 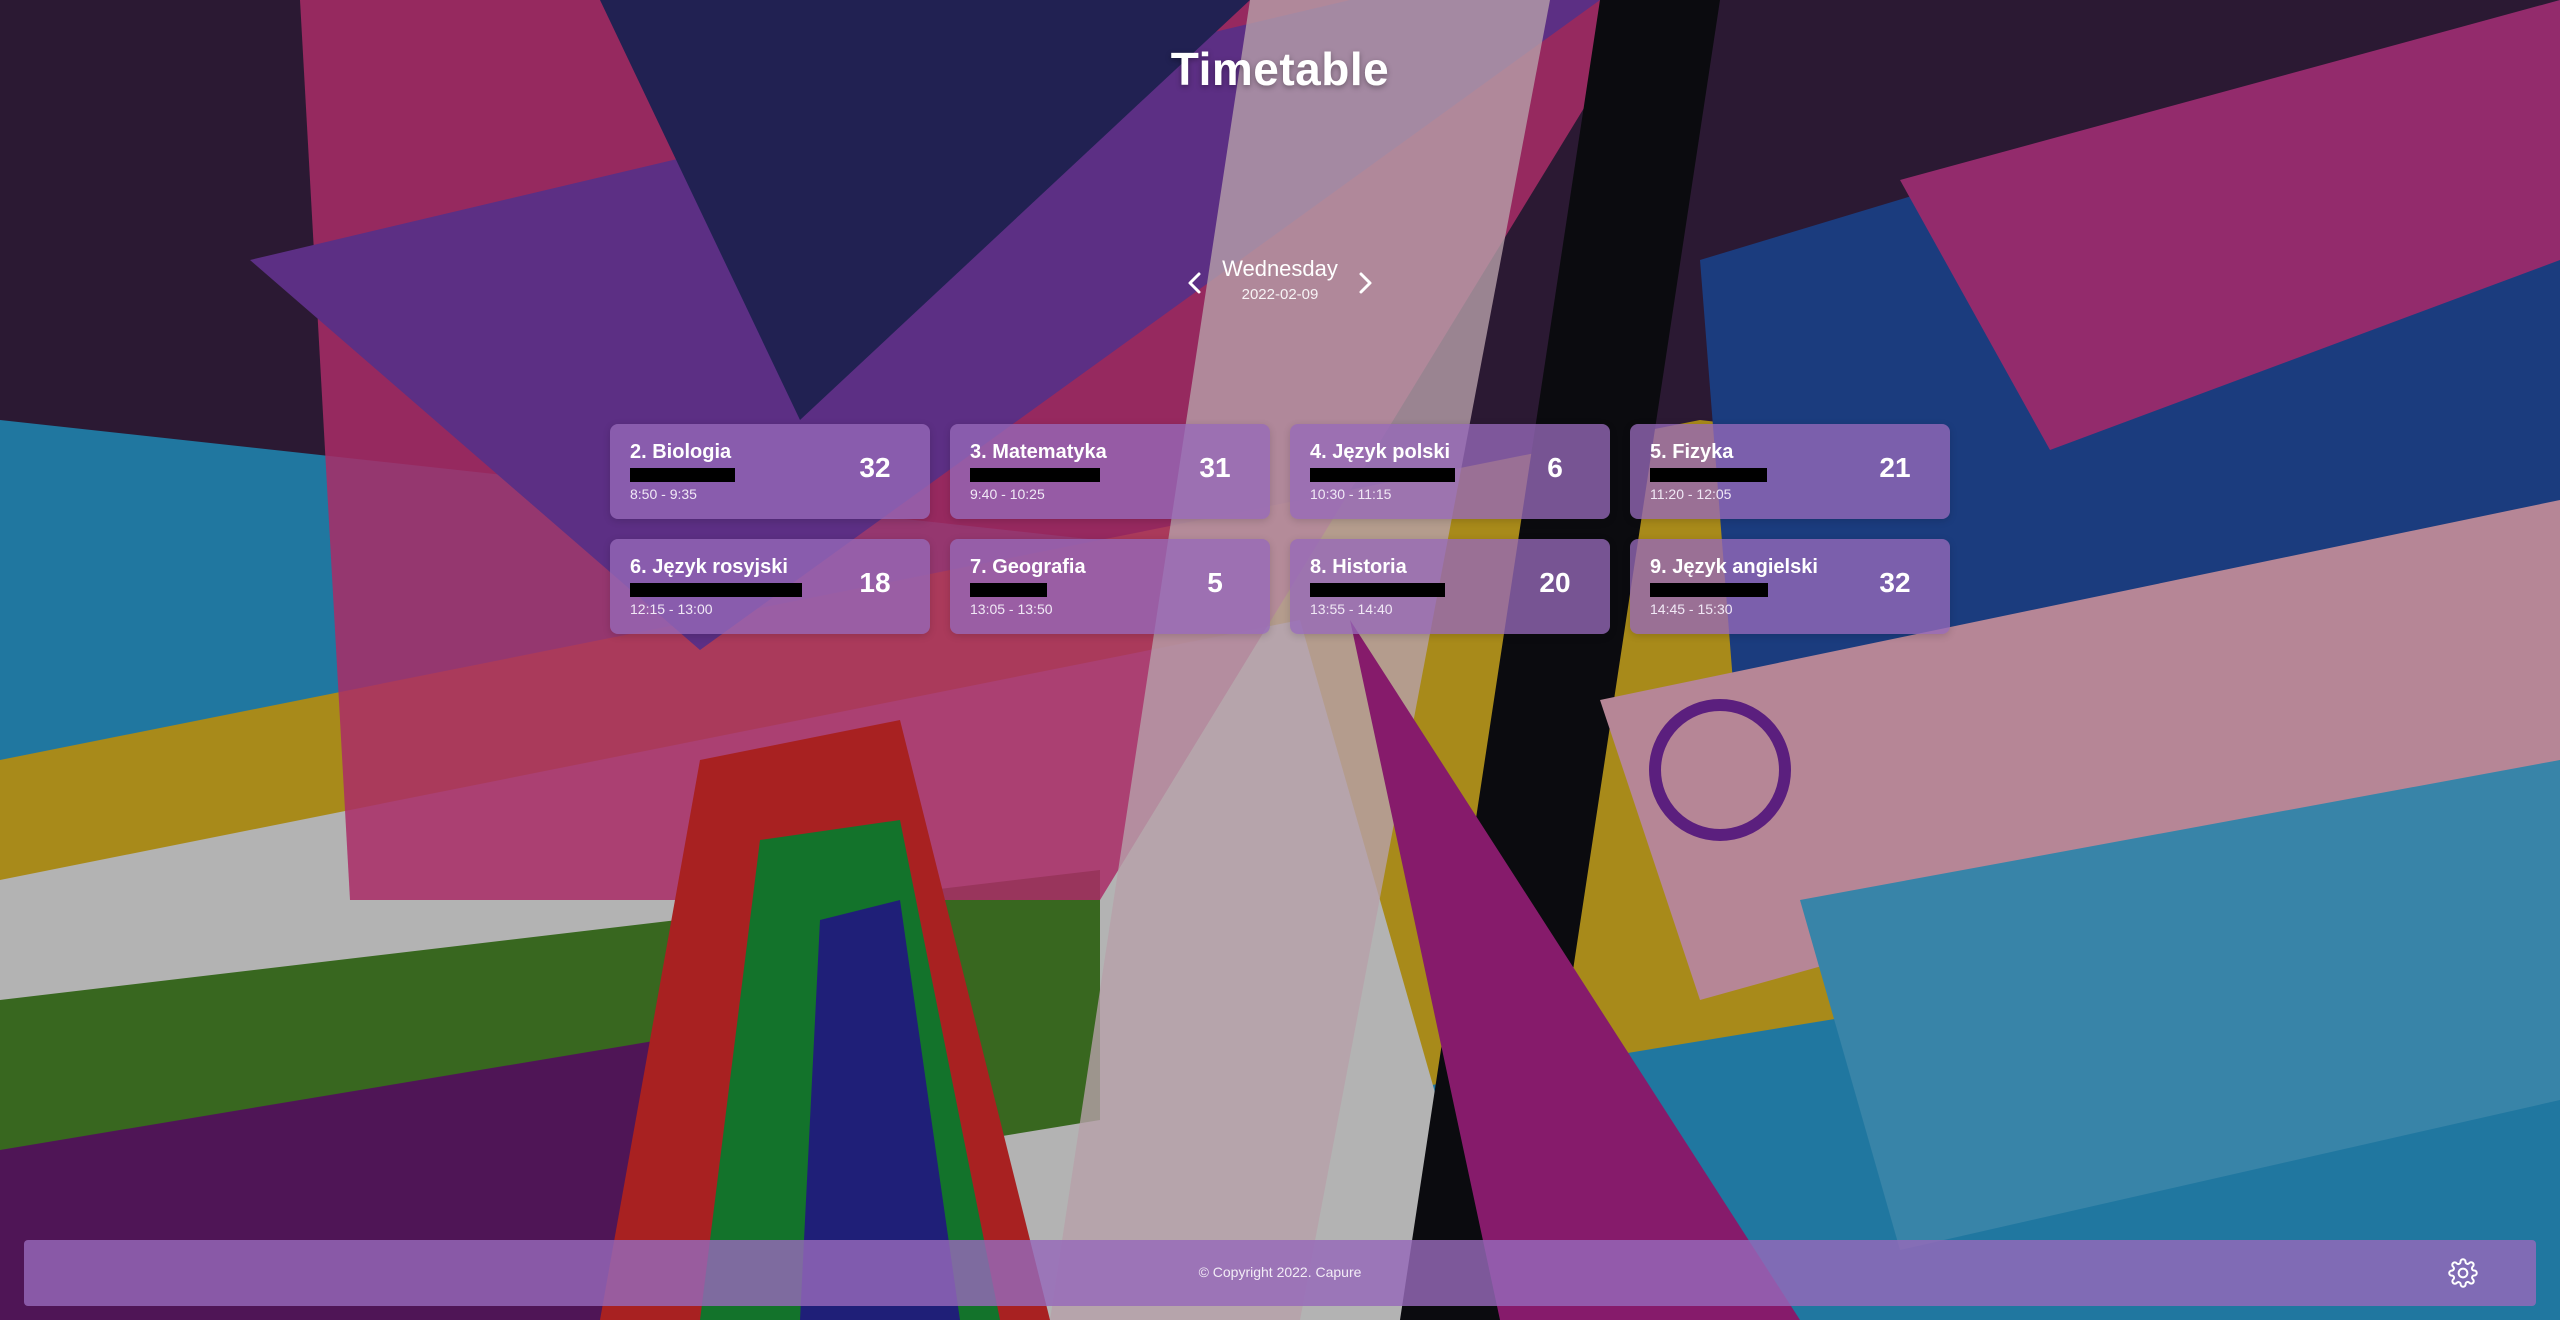 I want to click on lesson-room: 18, so click(x=875, y=582).